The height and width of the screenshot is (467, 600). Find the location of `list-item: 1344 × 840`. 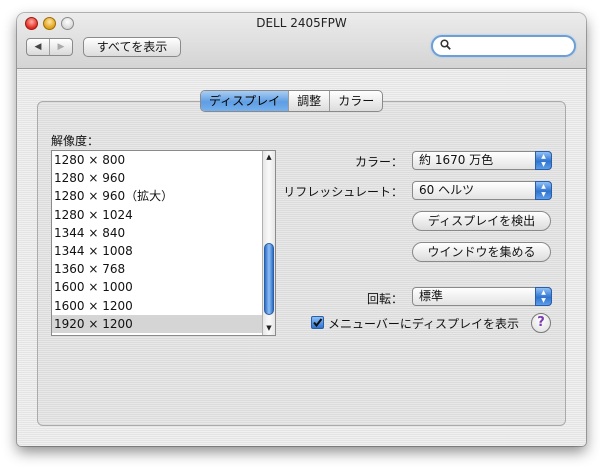

list-item: 1344 × 840 is located at coordinates (163, 233).